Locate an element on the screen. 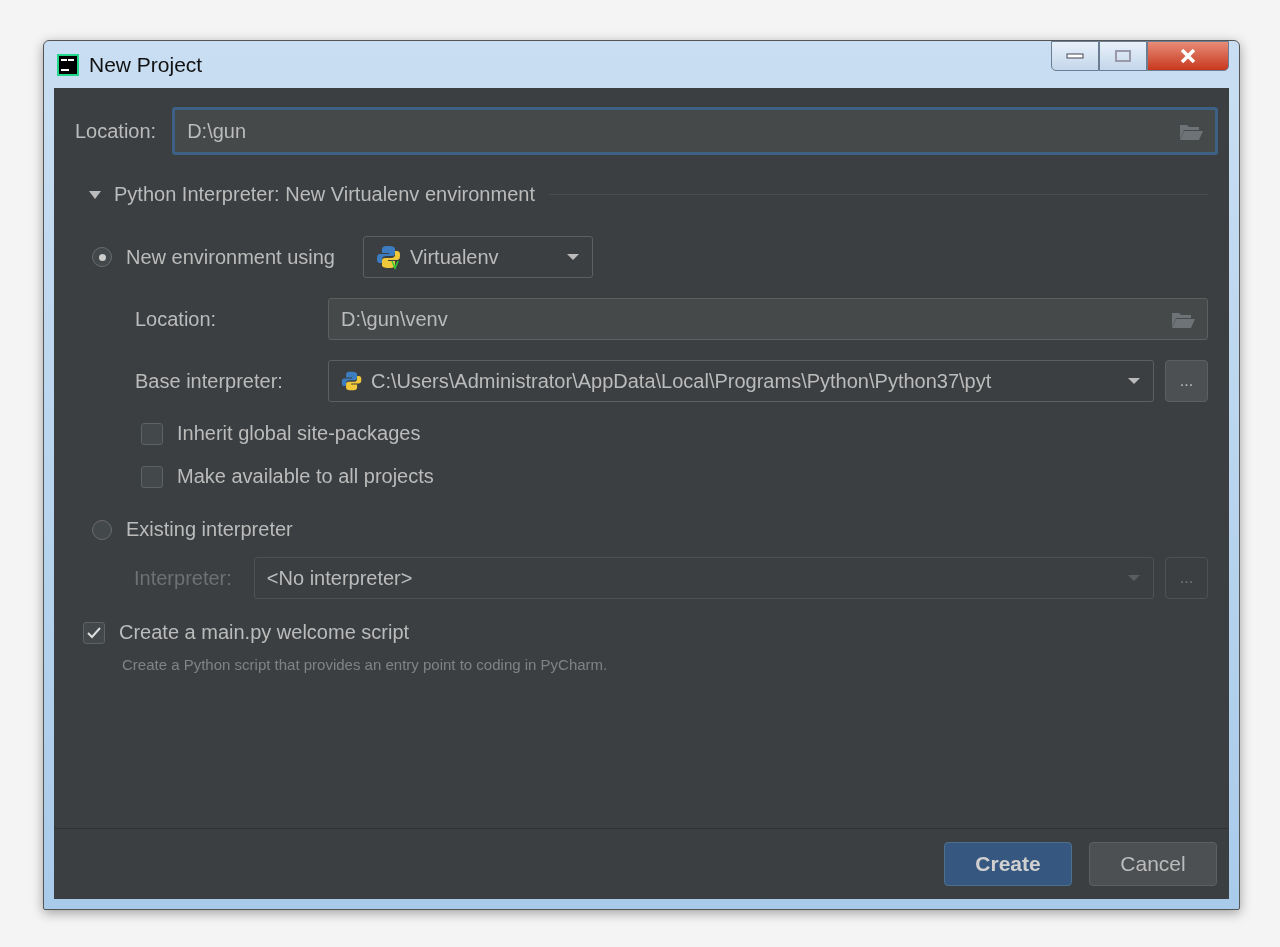 Image resolution: width=1280 pixels, height=947 pixels. description-text: Create a Python script that provides an entry point to coding in PyCharm. is located at coordinates (365, 664).